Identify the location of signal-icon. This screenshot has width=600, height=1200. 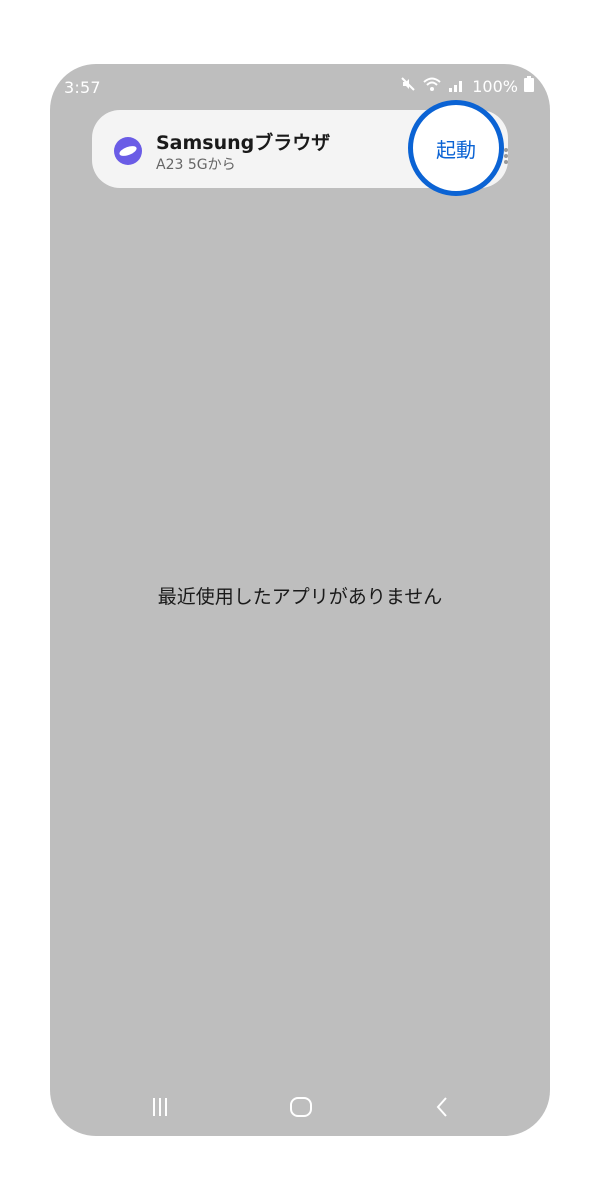
(457, 86).